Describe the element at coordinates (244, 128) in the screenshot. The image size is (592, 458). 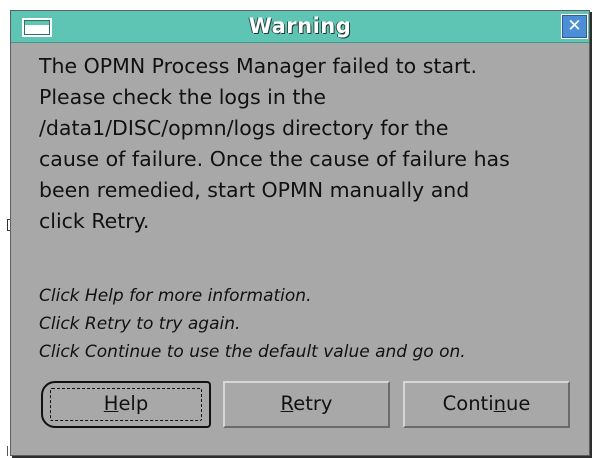
I see `message-line: /data1/DISC/opmn/logs directory for the` at that location.